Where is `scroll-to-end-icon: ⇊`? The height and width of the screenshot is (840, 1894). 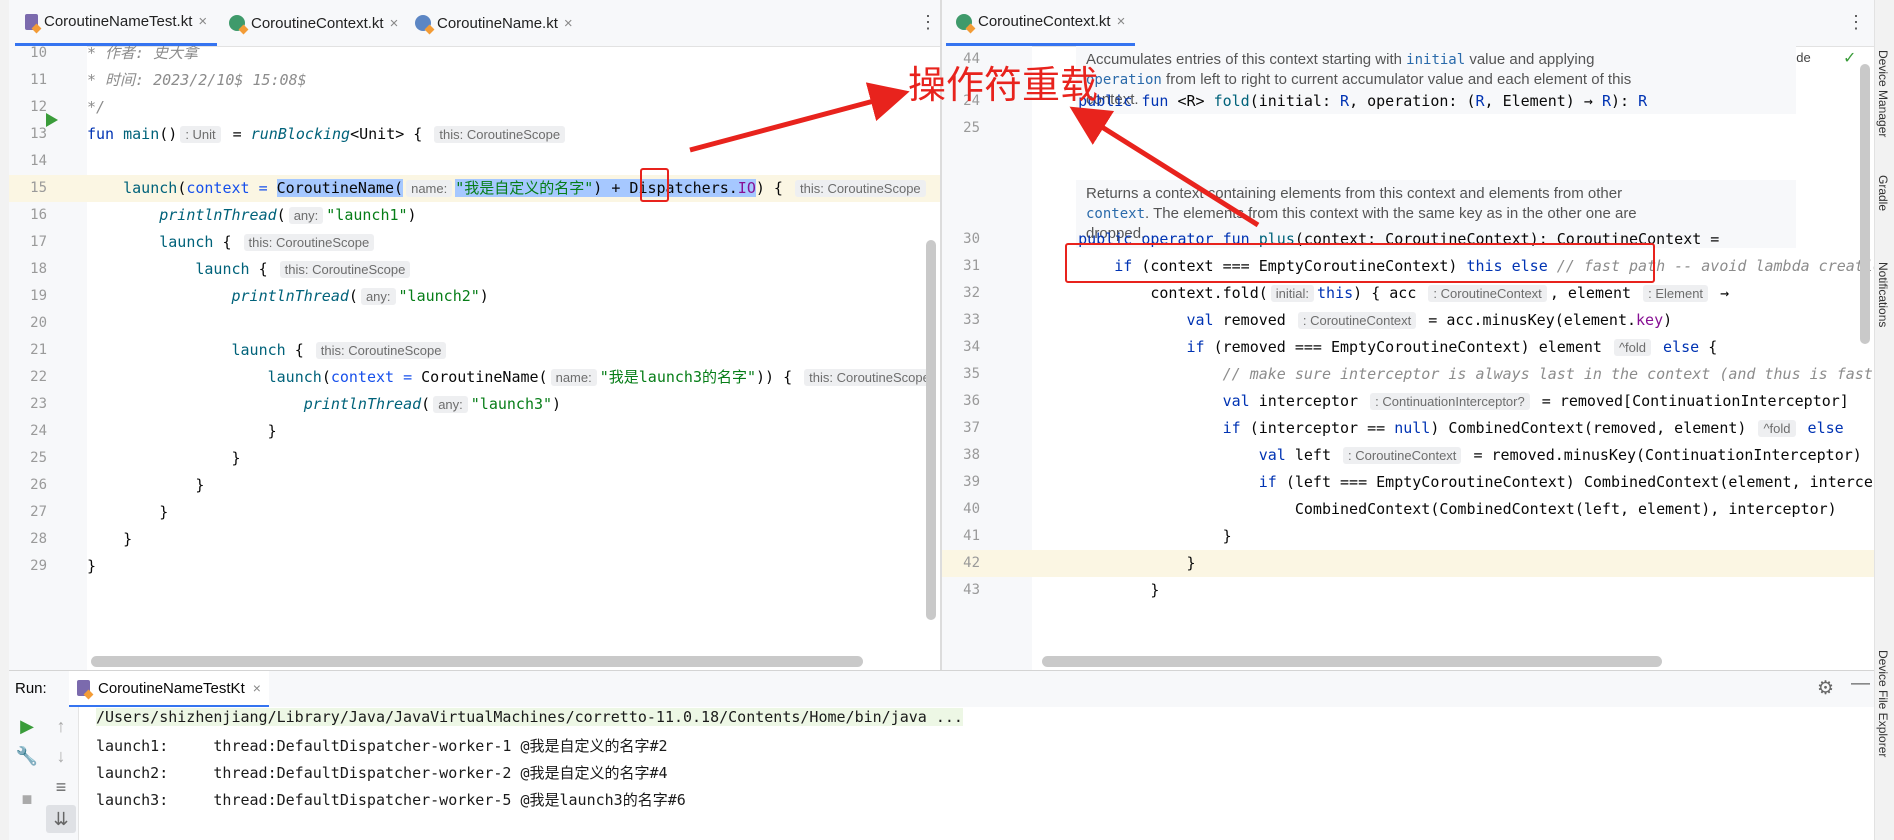 scroll-to-end-icon: ⇊ is located at coordinates (61, 819).